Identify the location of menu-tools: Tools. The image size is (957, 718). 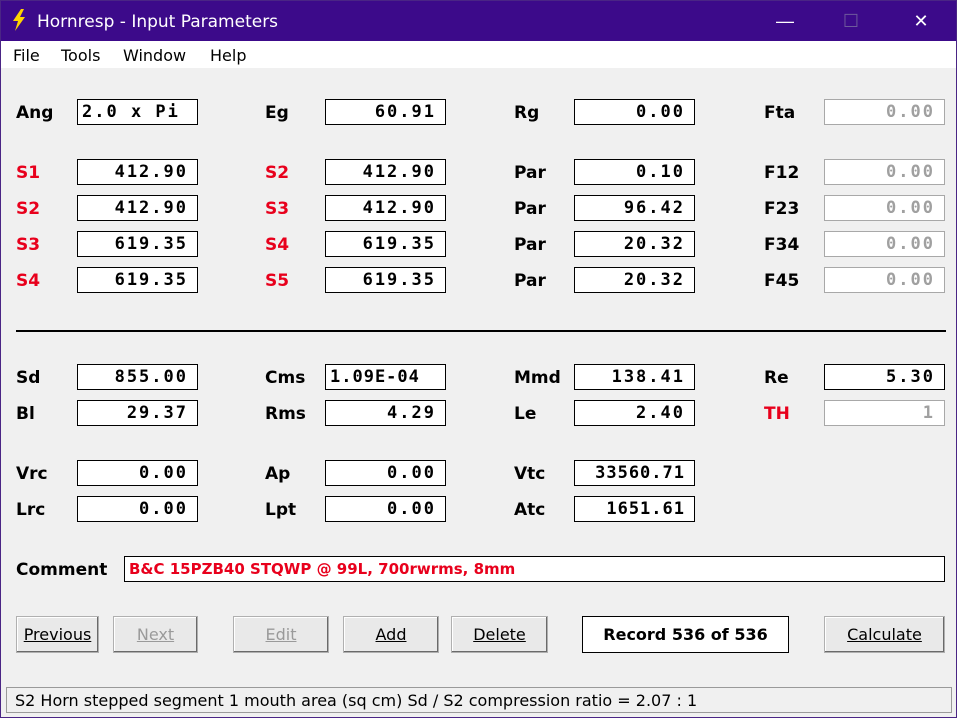
(80, 55).